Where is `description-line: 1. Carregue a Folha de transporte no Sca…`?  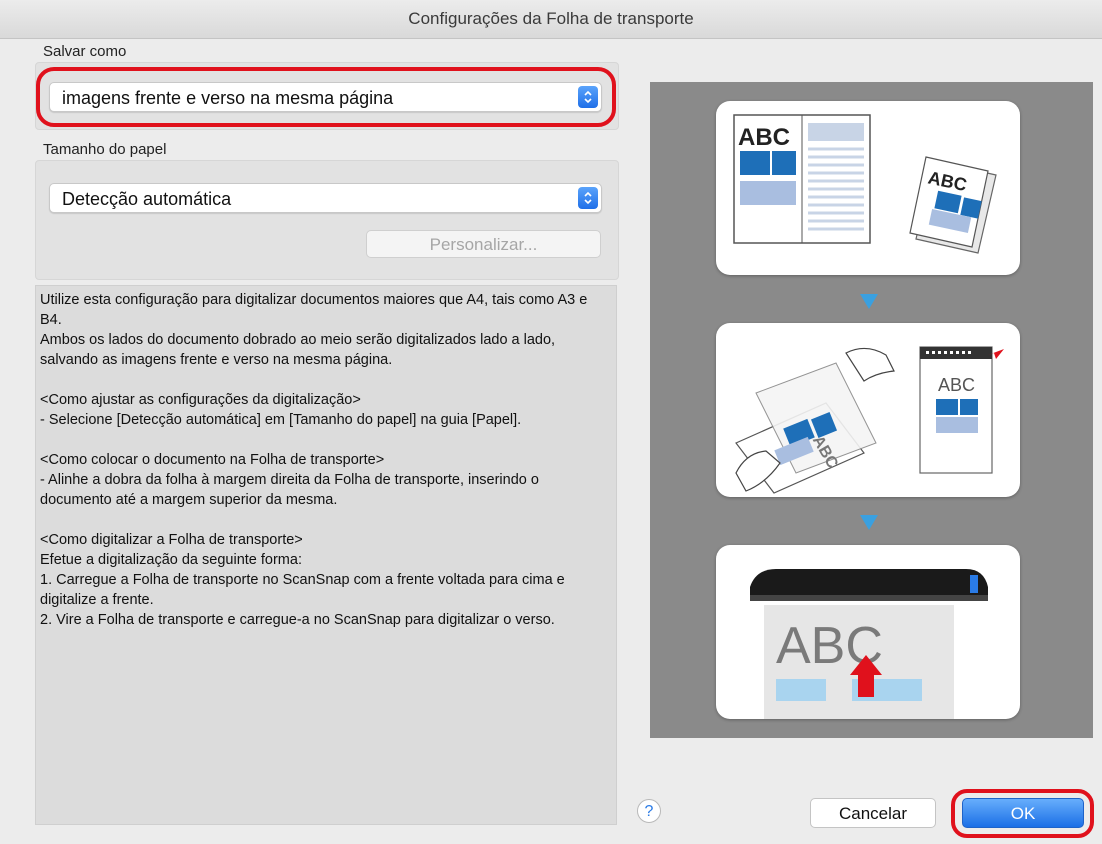
description-line: 1. Carregue a Folha de transporte no Sca… is located at coordinates (302, 590).